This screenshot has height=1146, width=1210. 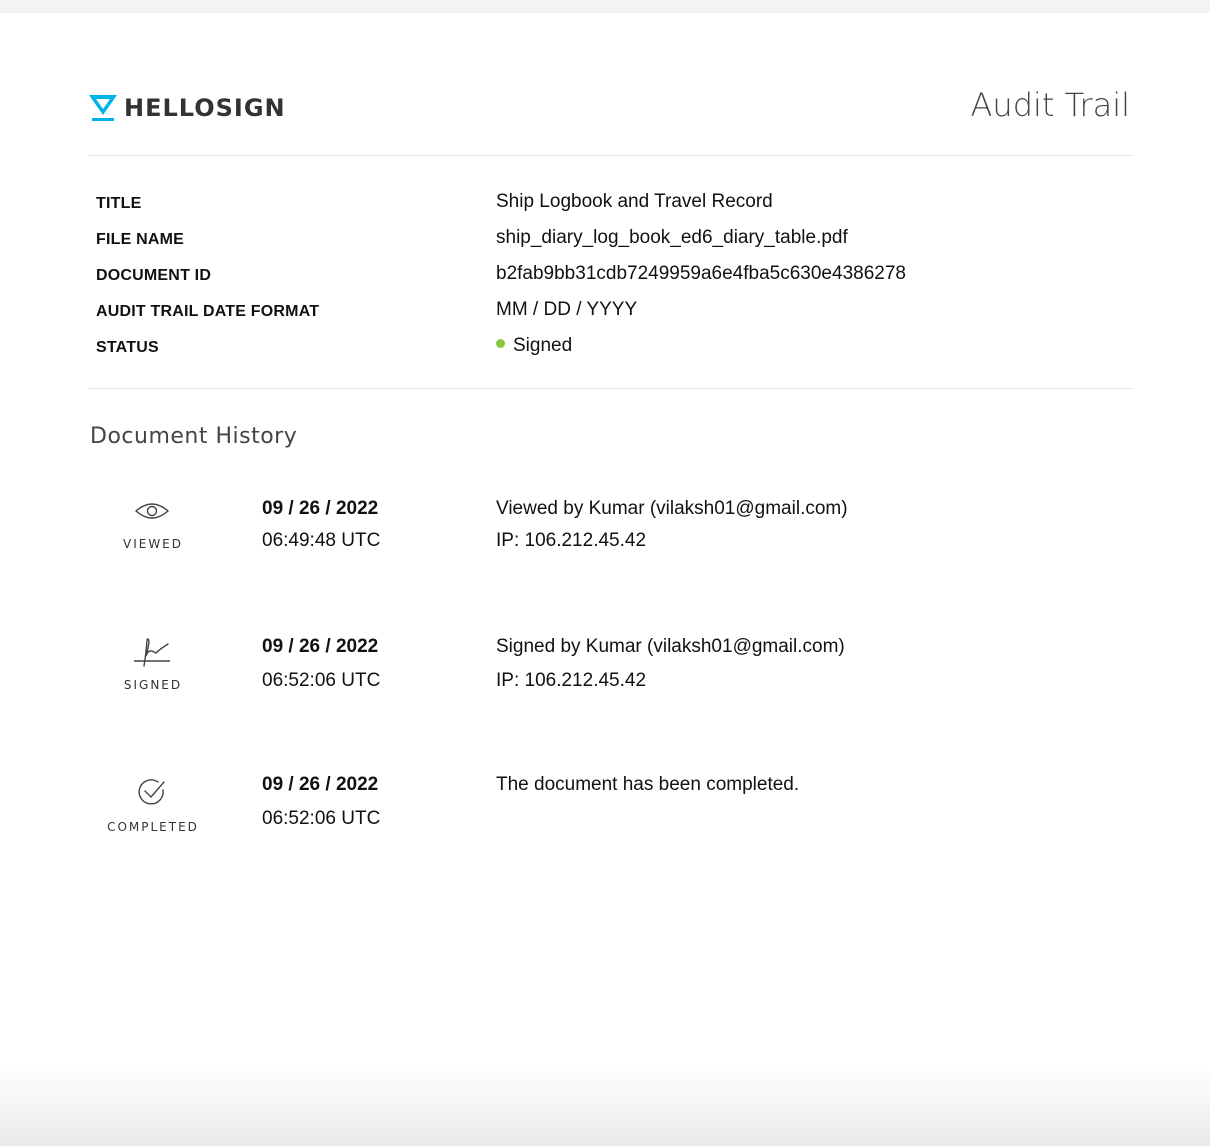 What do you see at coordinates (605, 1106) in the screenshot?
I see `bottom-fade` at bounding box center [605, 1106].